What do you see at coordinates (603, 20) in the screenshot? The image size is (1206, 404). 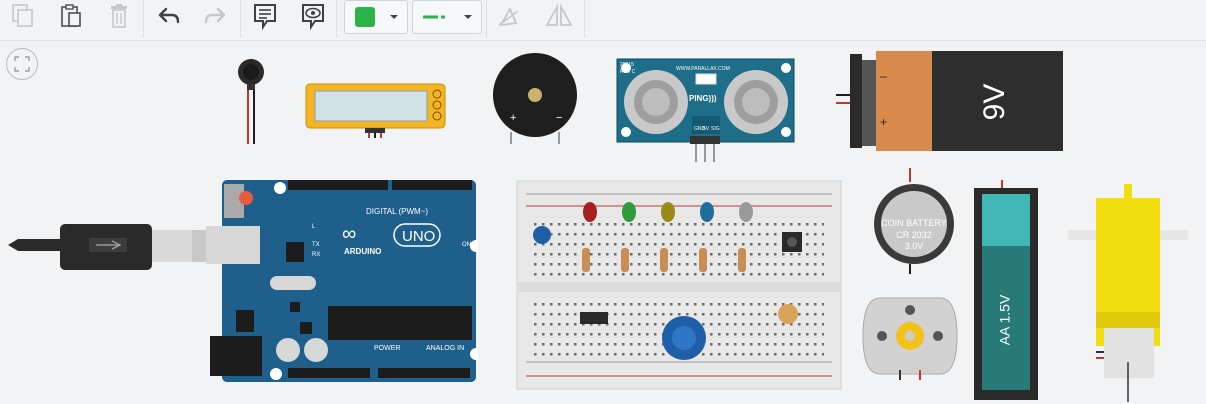 I see `toolbar` at bounding box center [603, 20].